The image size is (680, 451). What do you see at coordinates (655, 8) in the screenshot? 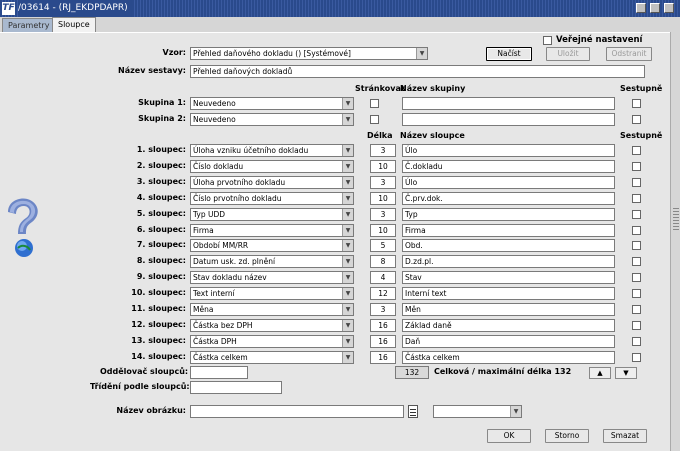
I see `maximize-button` at bounding box center [655, 8].